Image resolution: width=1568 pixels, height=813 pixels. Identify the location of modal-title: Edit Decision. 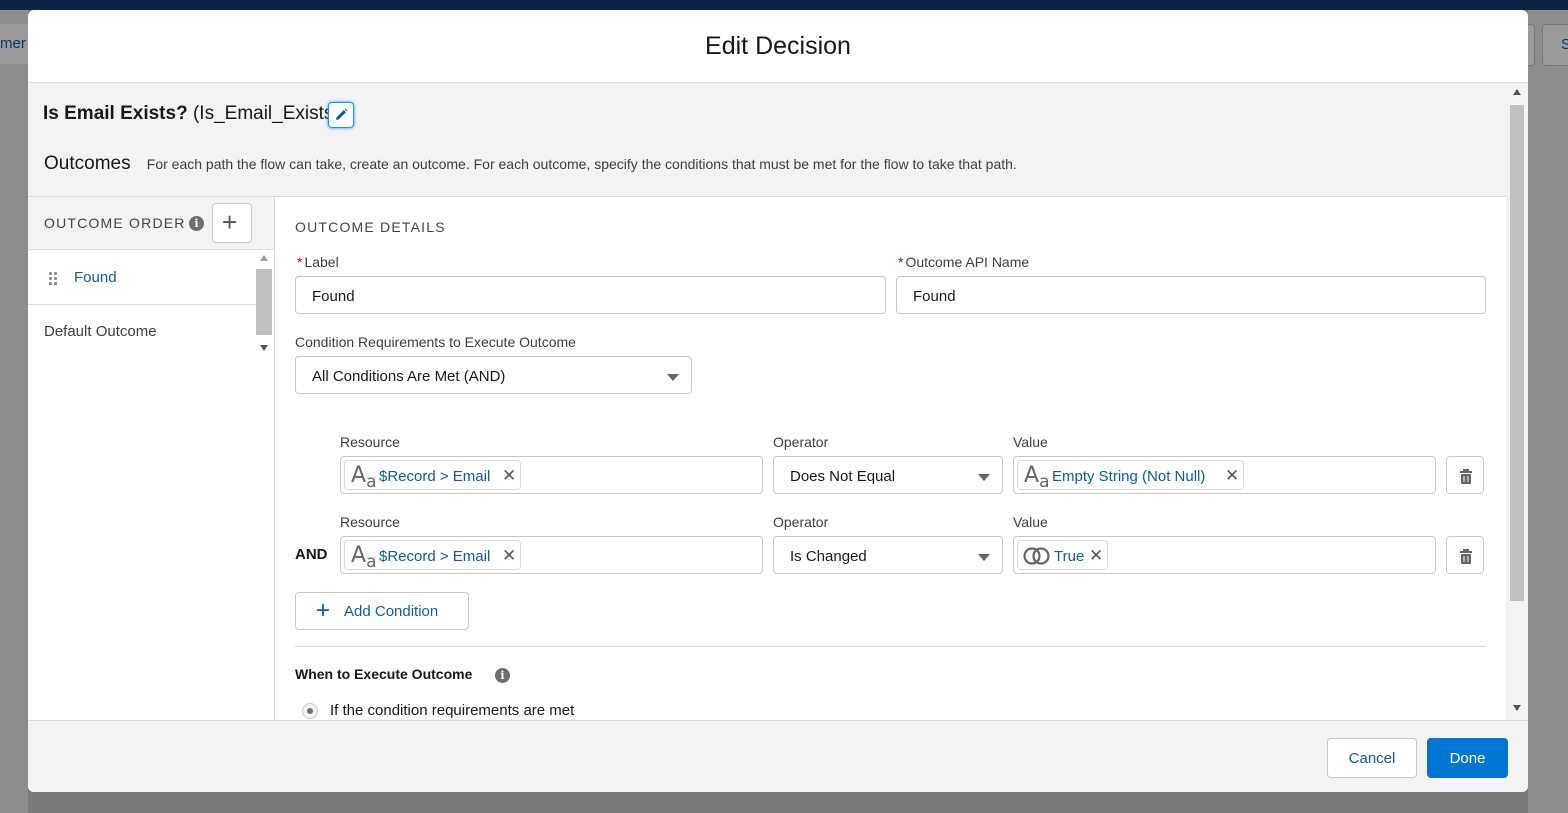
(778, 46).